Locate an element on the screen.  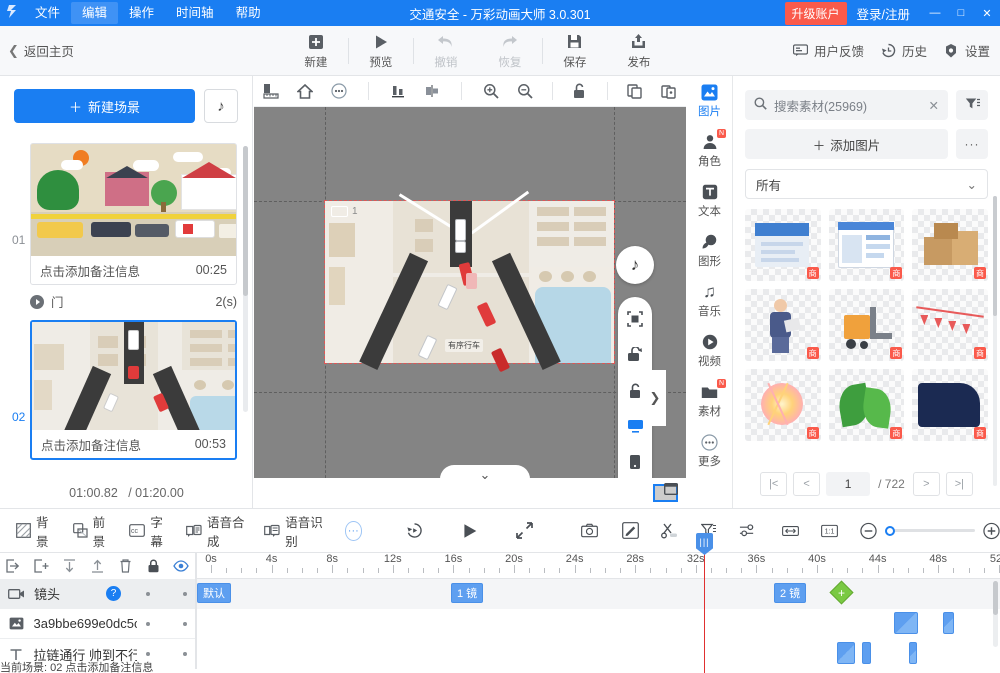
rail-item-music: ♫ 音乐 is located at coordinates (709, 301).